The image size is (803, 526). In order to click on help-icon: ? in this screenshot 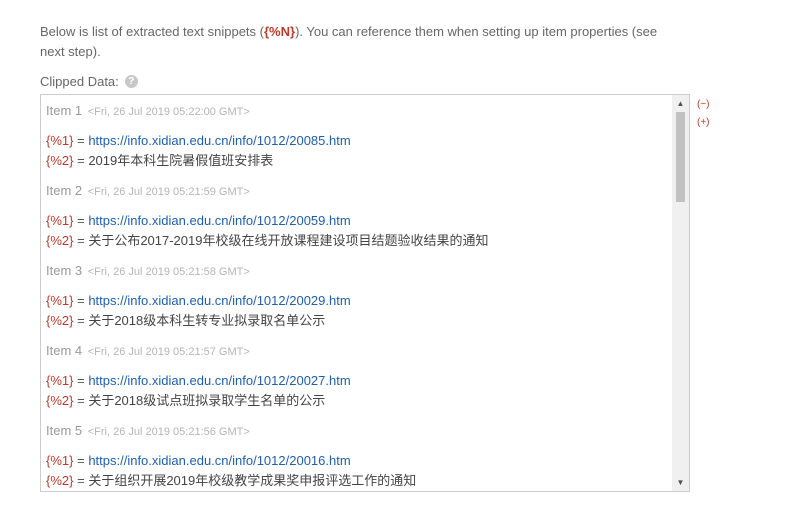, I will do `click(131, 81)`.